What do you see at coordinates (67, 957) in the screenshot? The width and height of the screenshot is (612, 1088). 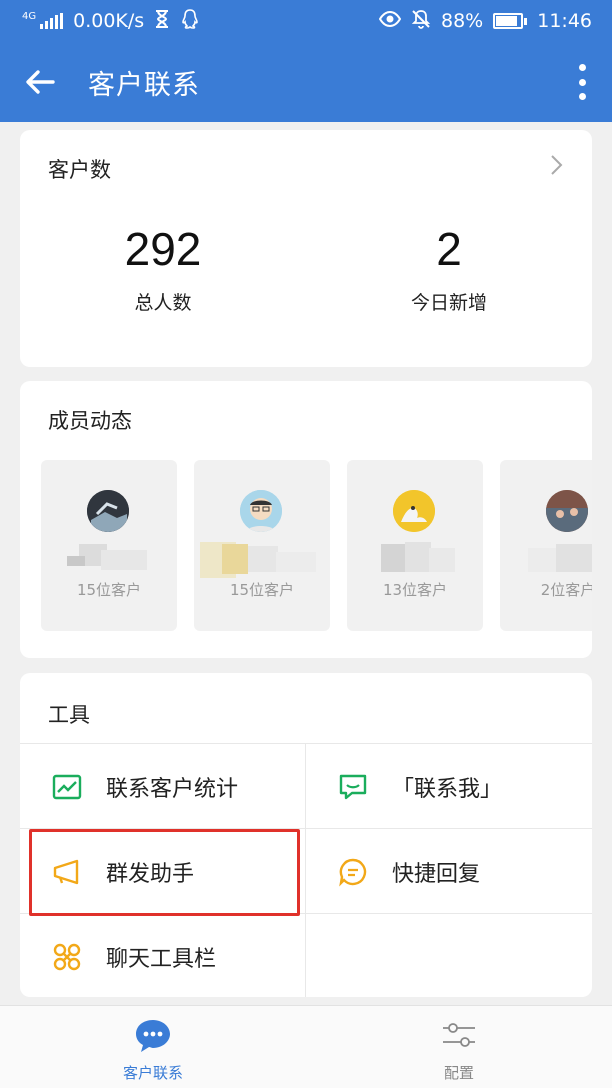 I see `toolbar-icon` at bounding box center [67, 957].